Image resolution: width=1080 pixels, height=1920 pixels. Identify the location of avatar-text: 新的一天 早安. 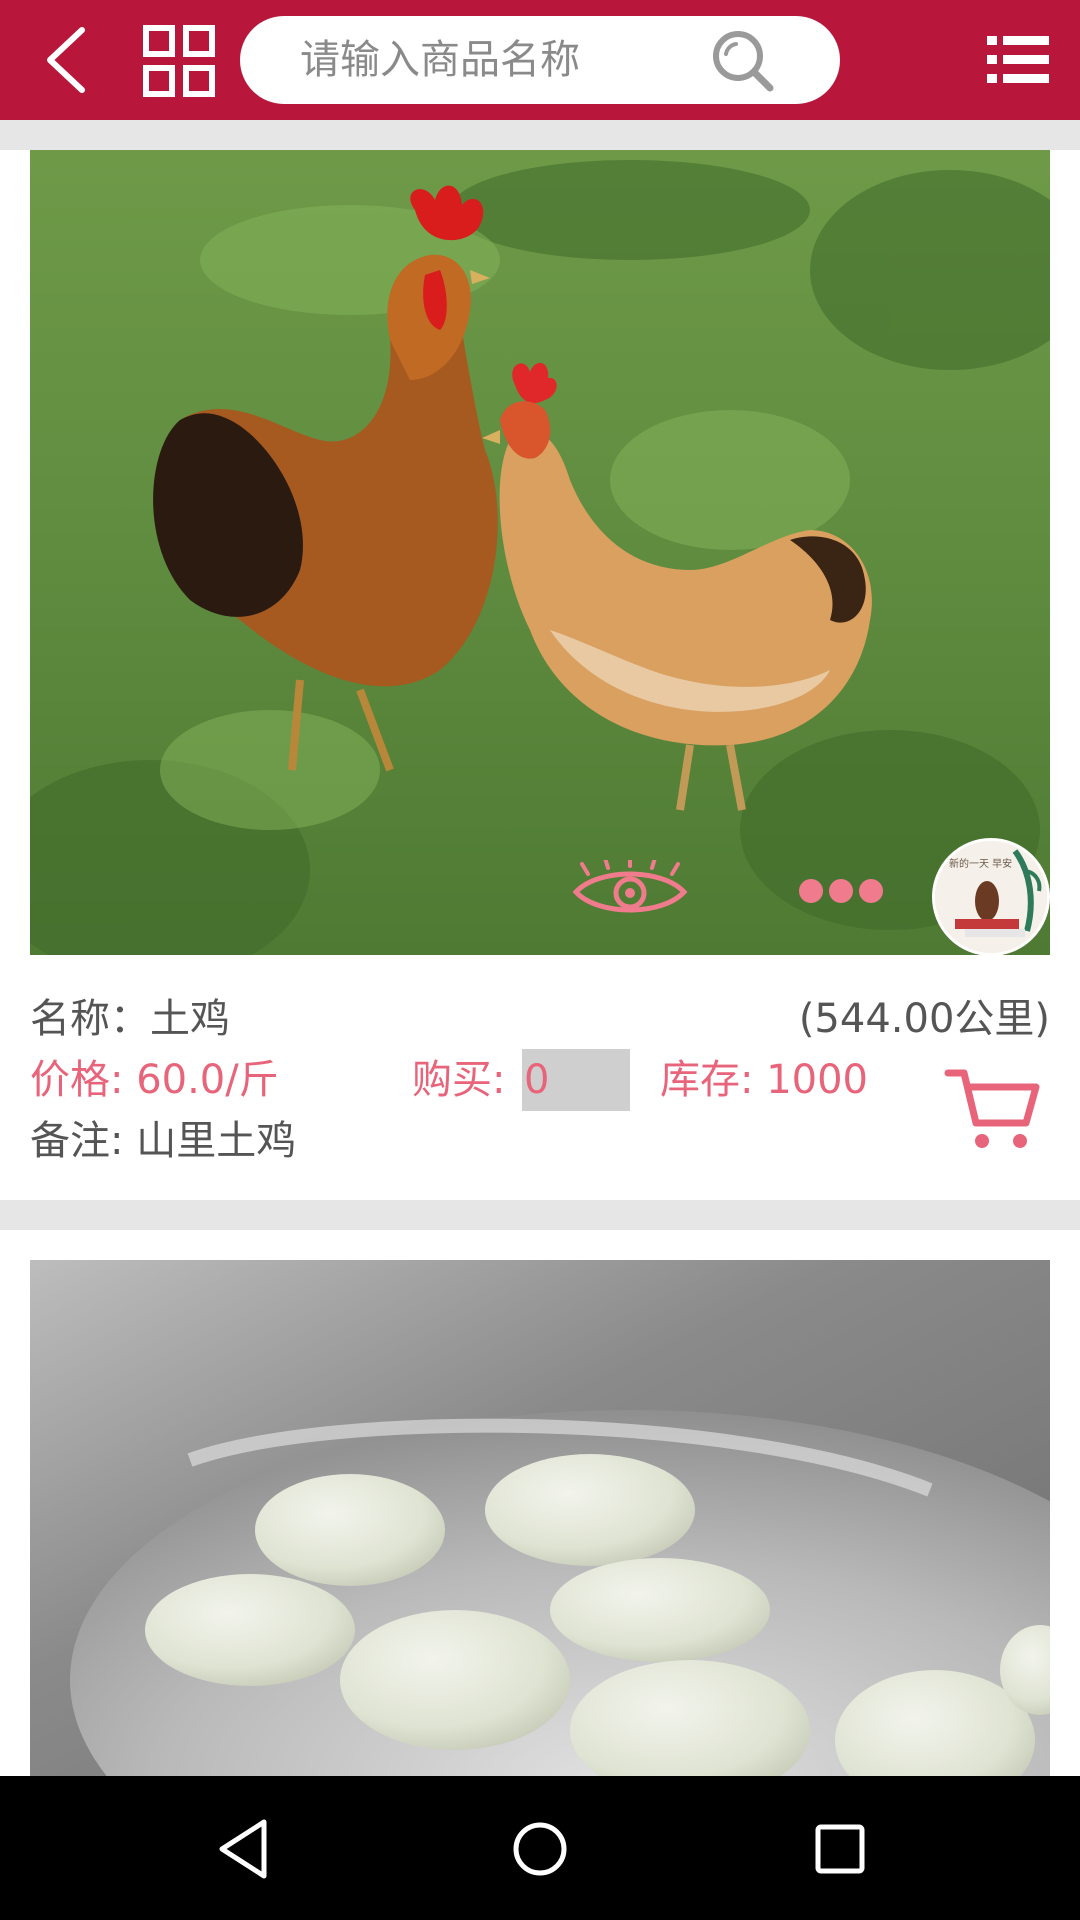
(980, 863).